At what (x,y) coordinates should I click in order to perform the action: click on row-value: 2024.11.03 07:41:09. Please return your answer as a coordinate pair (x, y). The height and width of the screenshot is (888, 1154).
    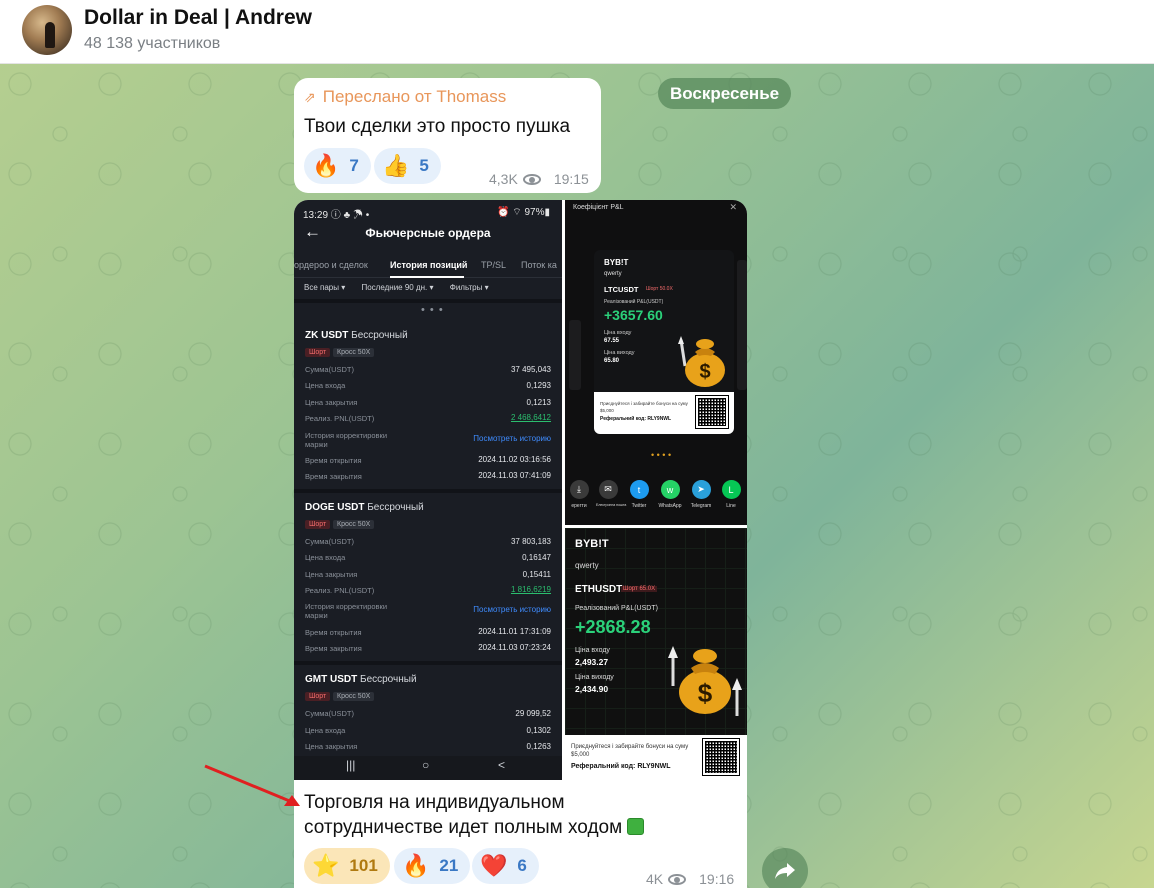
    Looking at the image, I should click on (514, 475).